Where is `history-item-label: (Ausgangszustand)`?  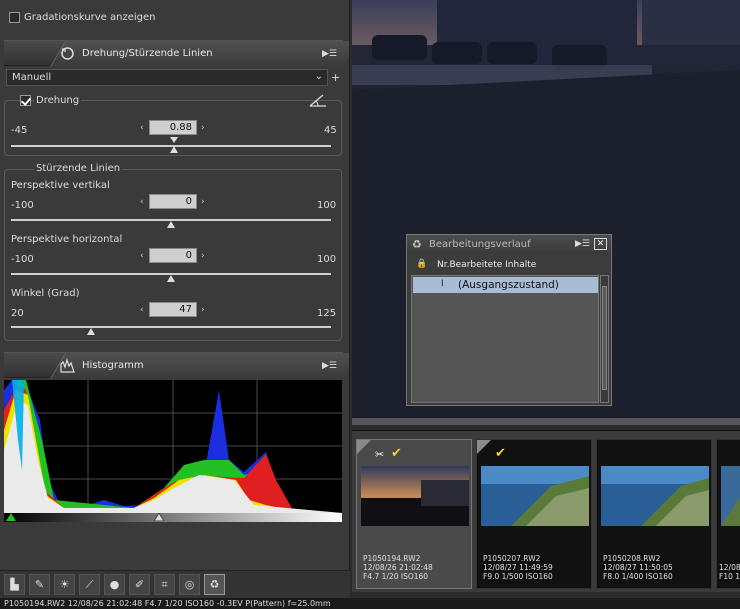
history-item-label: (Ausgangszustand) is located at coordinates (508, 285).